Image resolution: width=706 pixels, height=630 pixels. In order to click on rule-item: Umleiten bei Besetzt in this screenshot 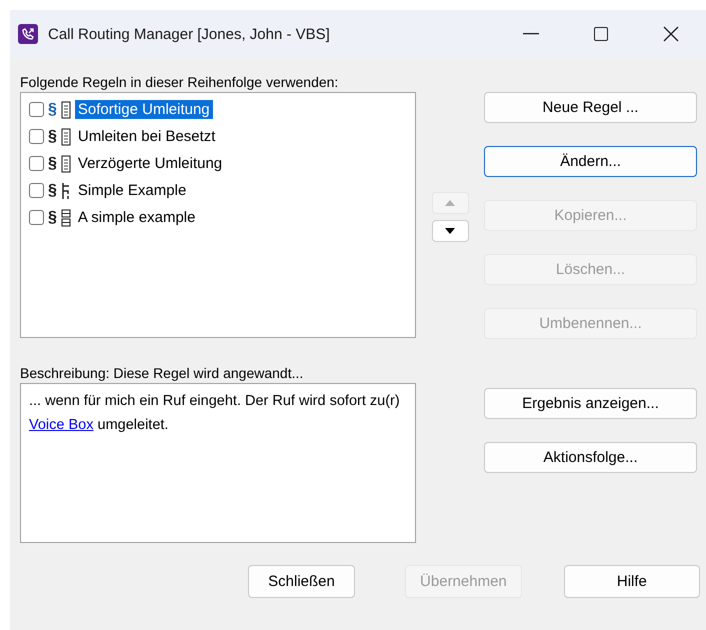, I will do `click(146, 136)`.